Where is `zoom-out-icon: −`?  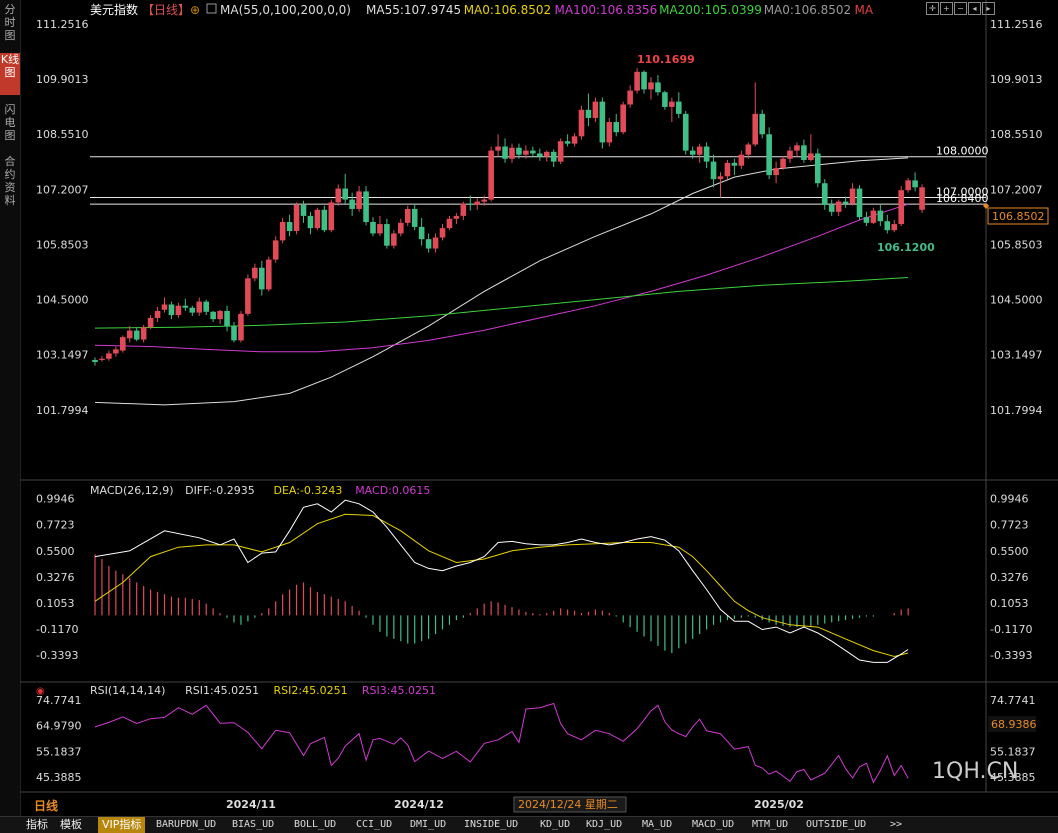
zoom-out-icon: − is located at coordinates (960, 8).